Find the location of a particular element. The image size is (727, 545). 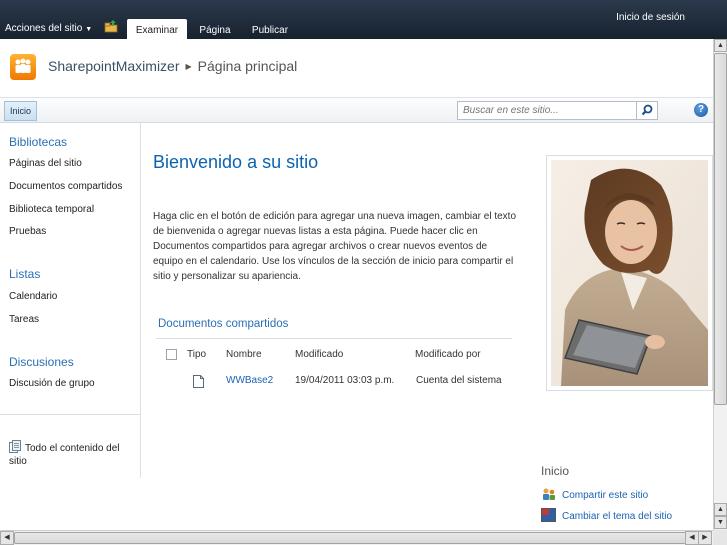

search-icon is located at coordinates (647, 110).